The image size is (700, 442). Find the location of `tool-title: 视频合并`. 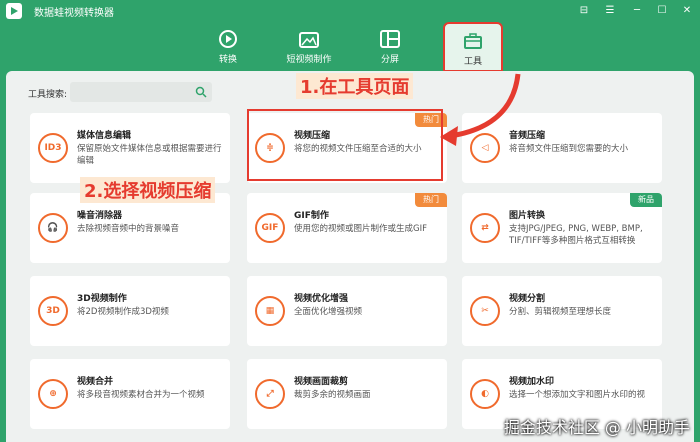

tool-title: 视频合并 is located at coordinates (95, 382).